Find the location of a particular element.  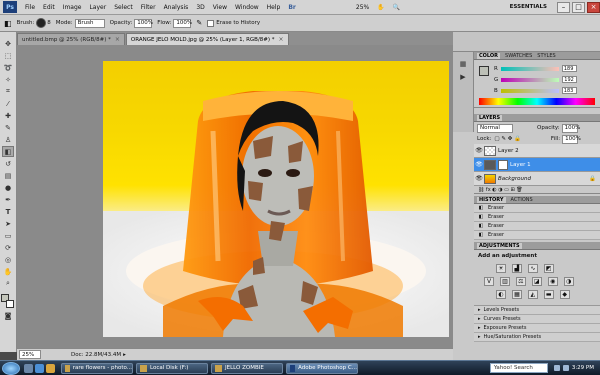

tab-actions: ACTIONS is located at coordinates (522, 200).